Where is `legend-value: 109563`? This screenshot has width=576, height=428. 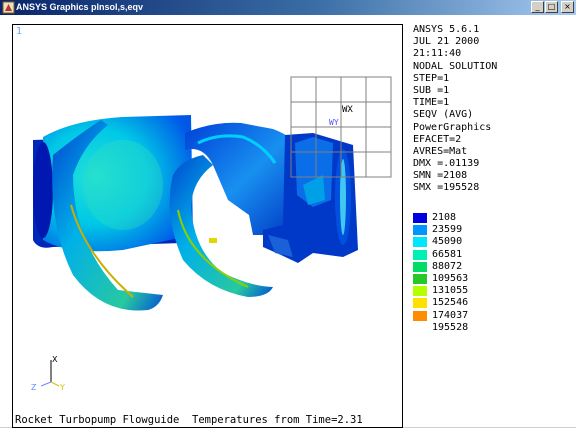 legend-value: 109563 is located at coordinates (450, 278).